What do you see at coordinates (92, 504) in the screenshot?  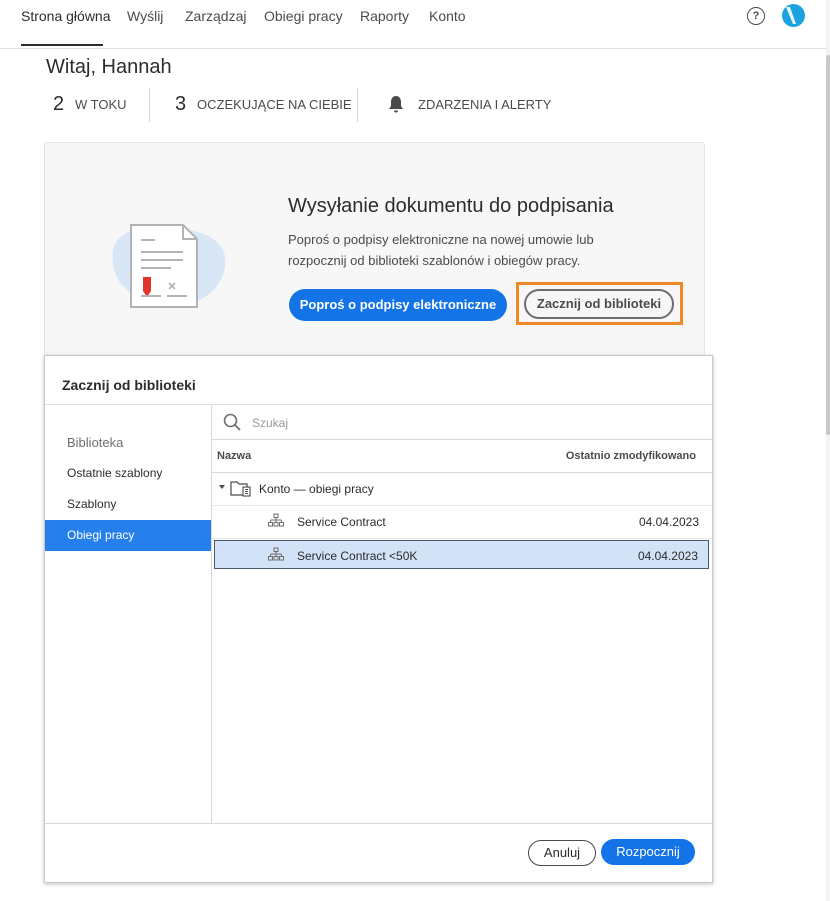 I see `sidebar-item-label: Szablony` at bounding box center [92, 504].